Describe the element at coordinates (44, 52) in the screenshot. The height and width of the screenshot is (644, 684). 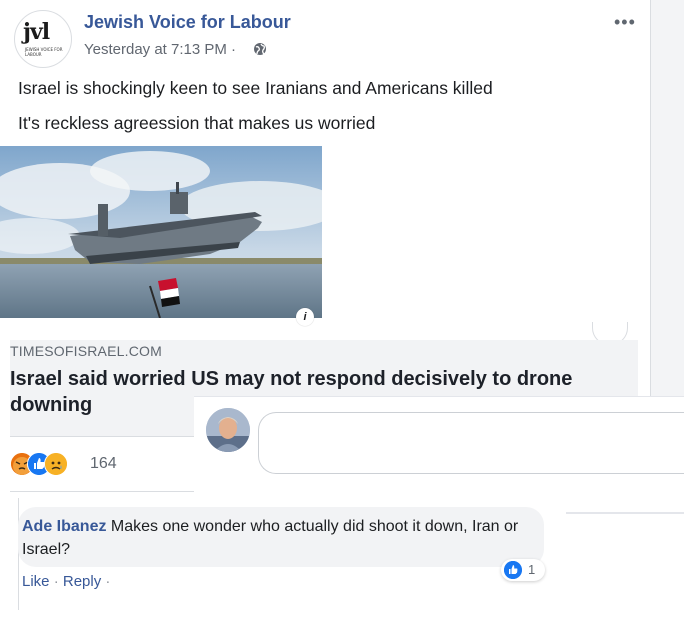
I see `jvl-logo-subtitle: JEWISH VOICE FOR LABOUR` at that location.